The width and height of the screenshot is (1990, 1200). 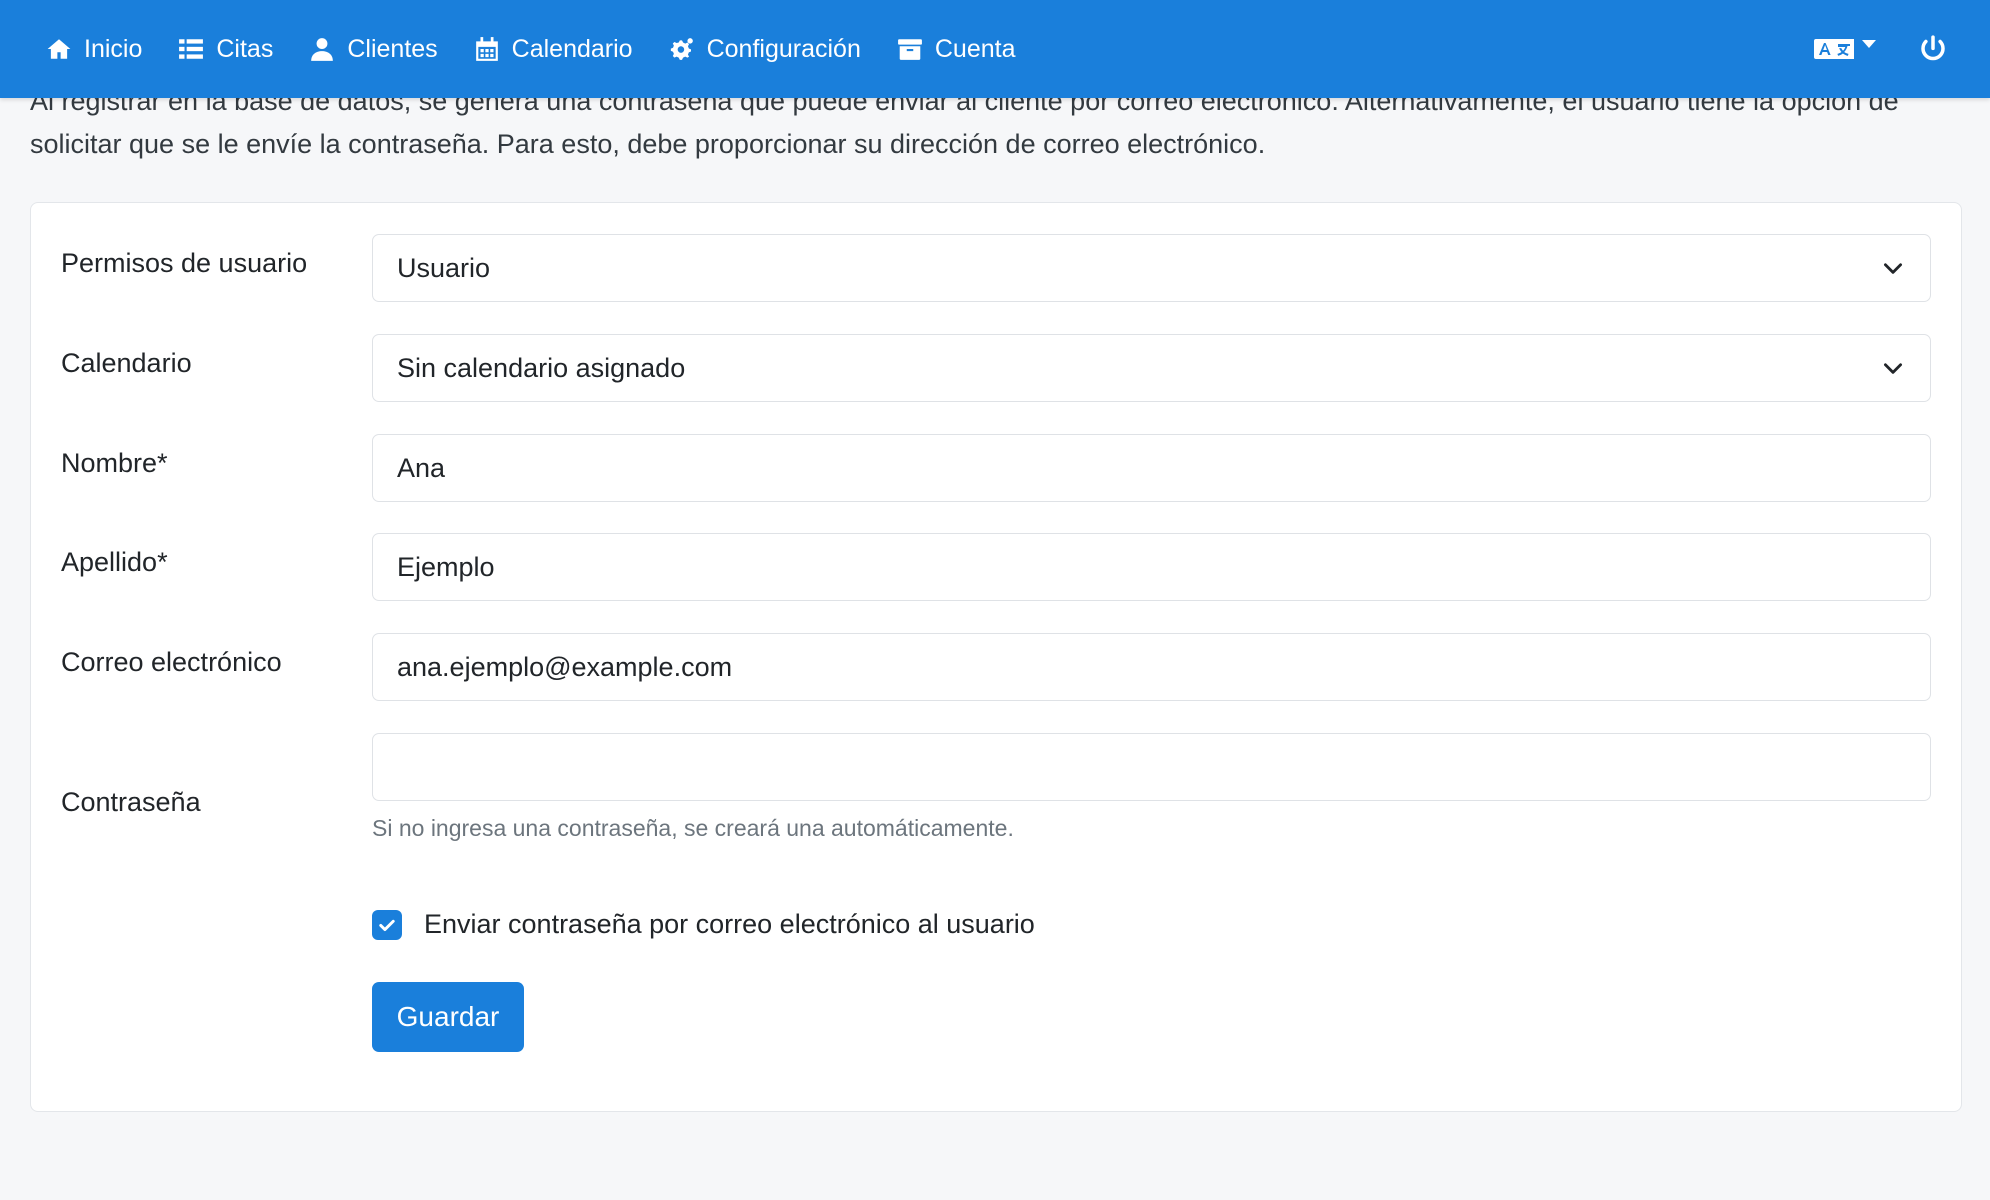 I want to click on logout-button, so click(x=1933, y=49).